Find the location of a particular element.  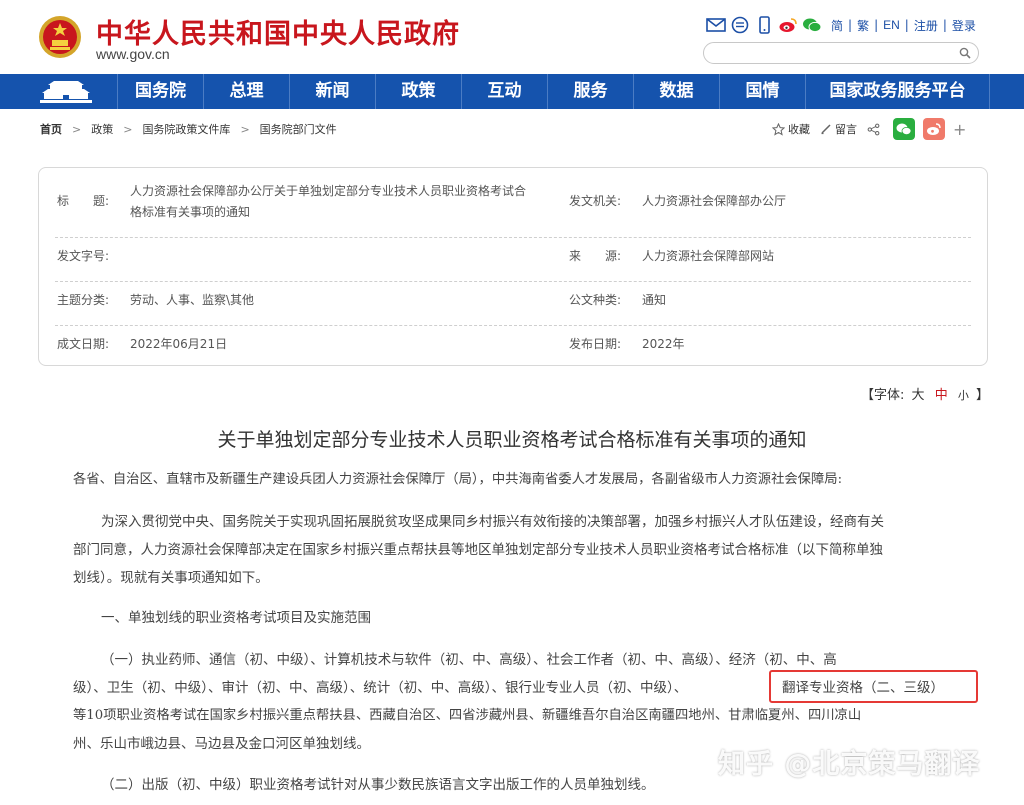

main-nav: 国务院 总理 新闻 政策 互动 服务 数据 国情 国家政务服务平台 is located at coordinates (512, 91).